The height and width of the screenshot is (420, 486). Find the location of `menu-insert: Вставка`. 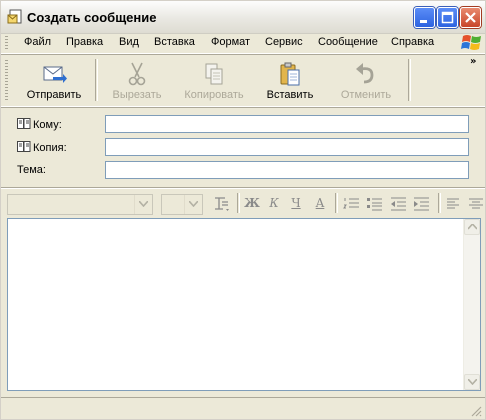

menu-insert: Вставка is located at coordinates (174, 42).